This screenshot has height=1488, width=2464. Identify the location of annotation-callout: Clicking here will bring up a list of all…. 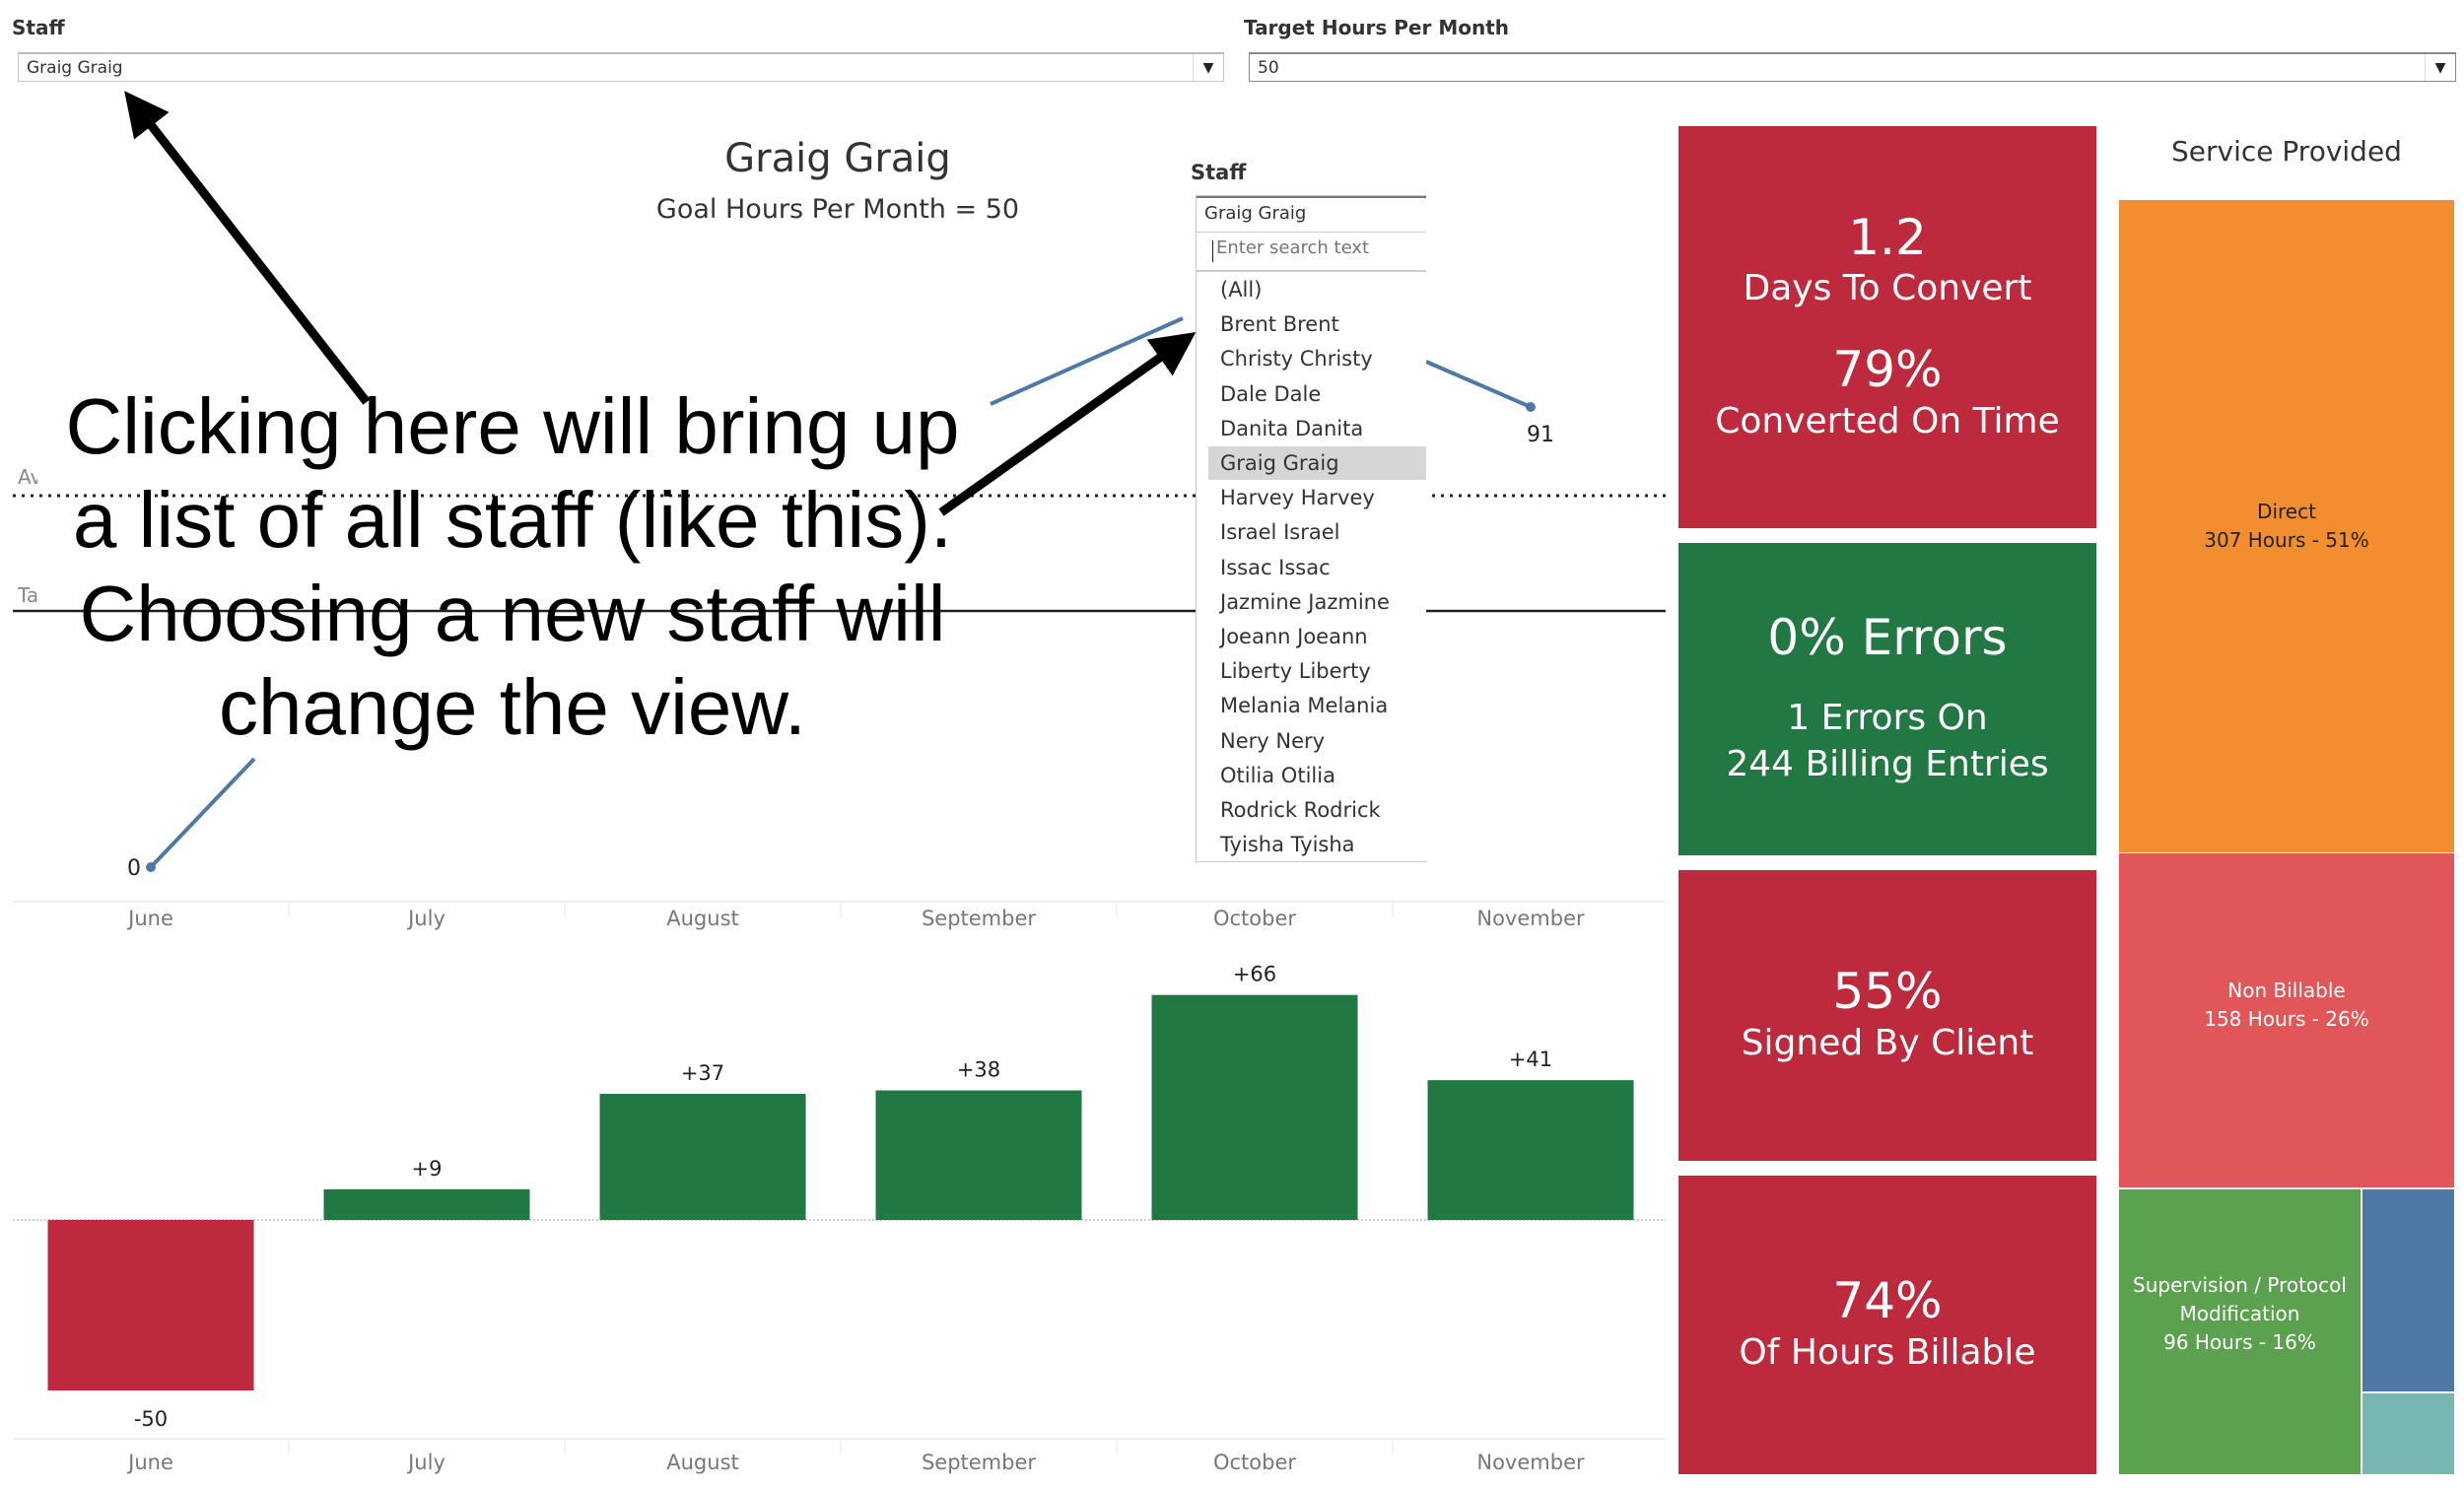
(512, 566).